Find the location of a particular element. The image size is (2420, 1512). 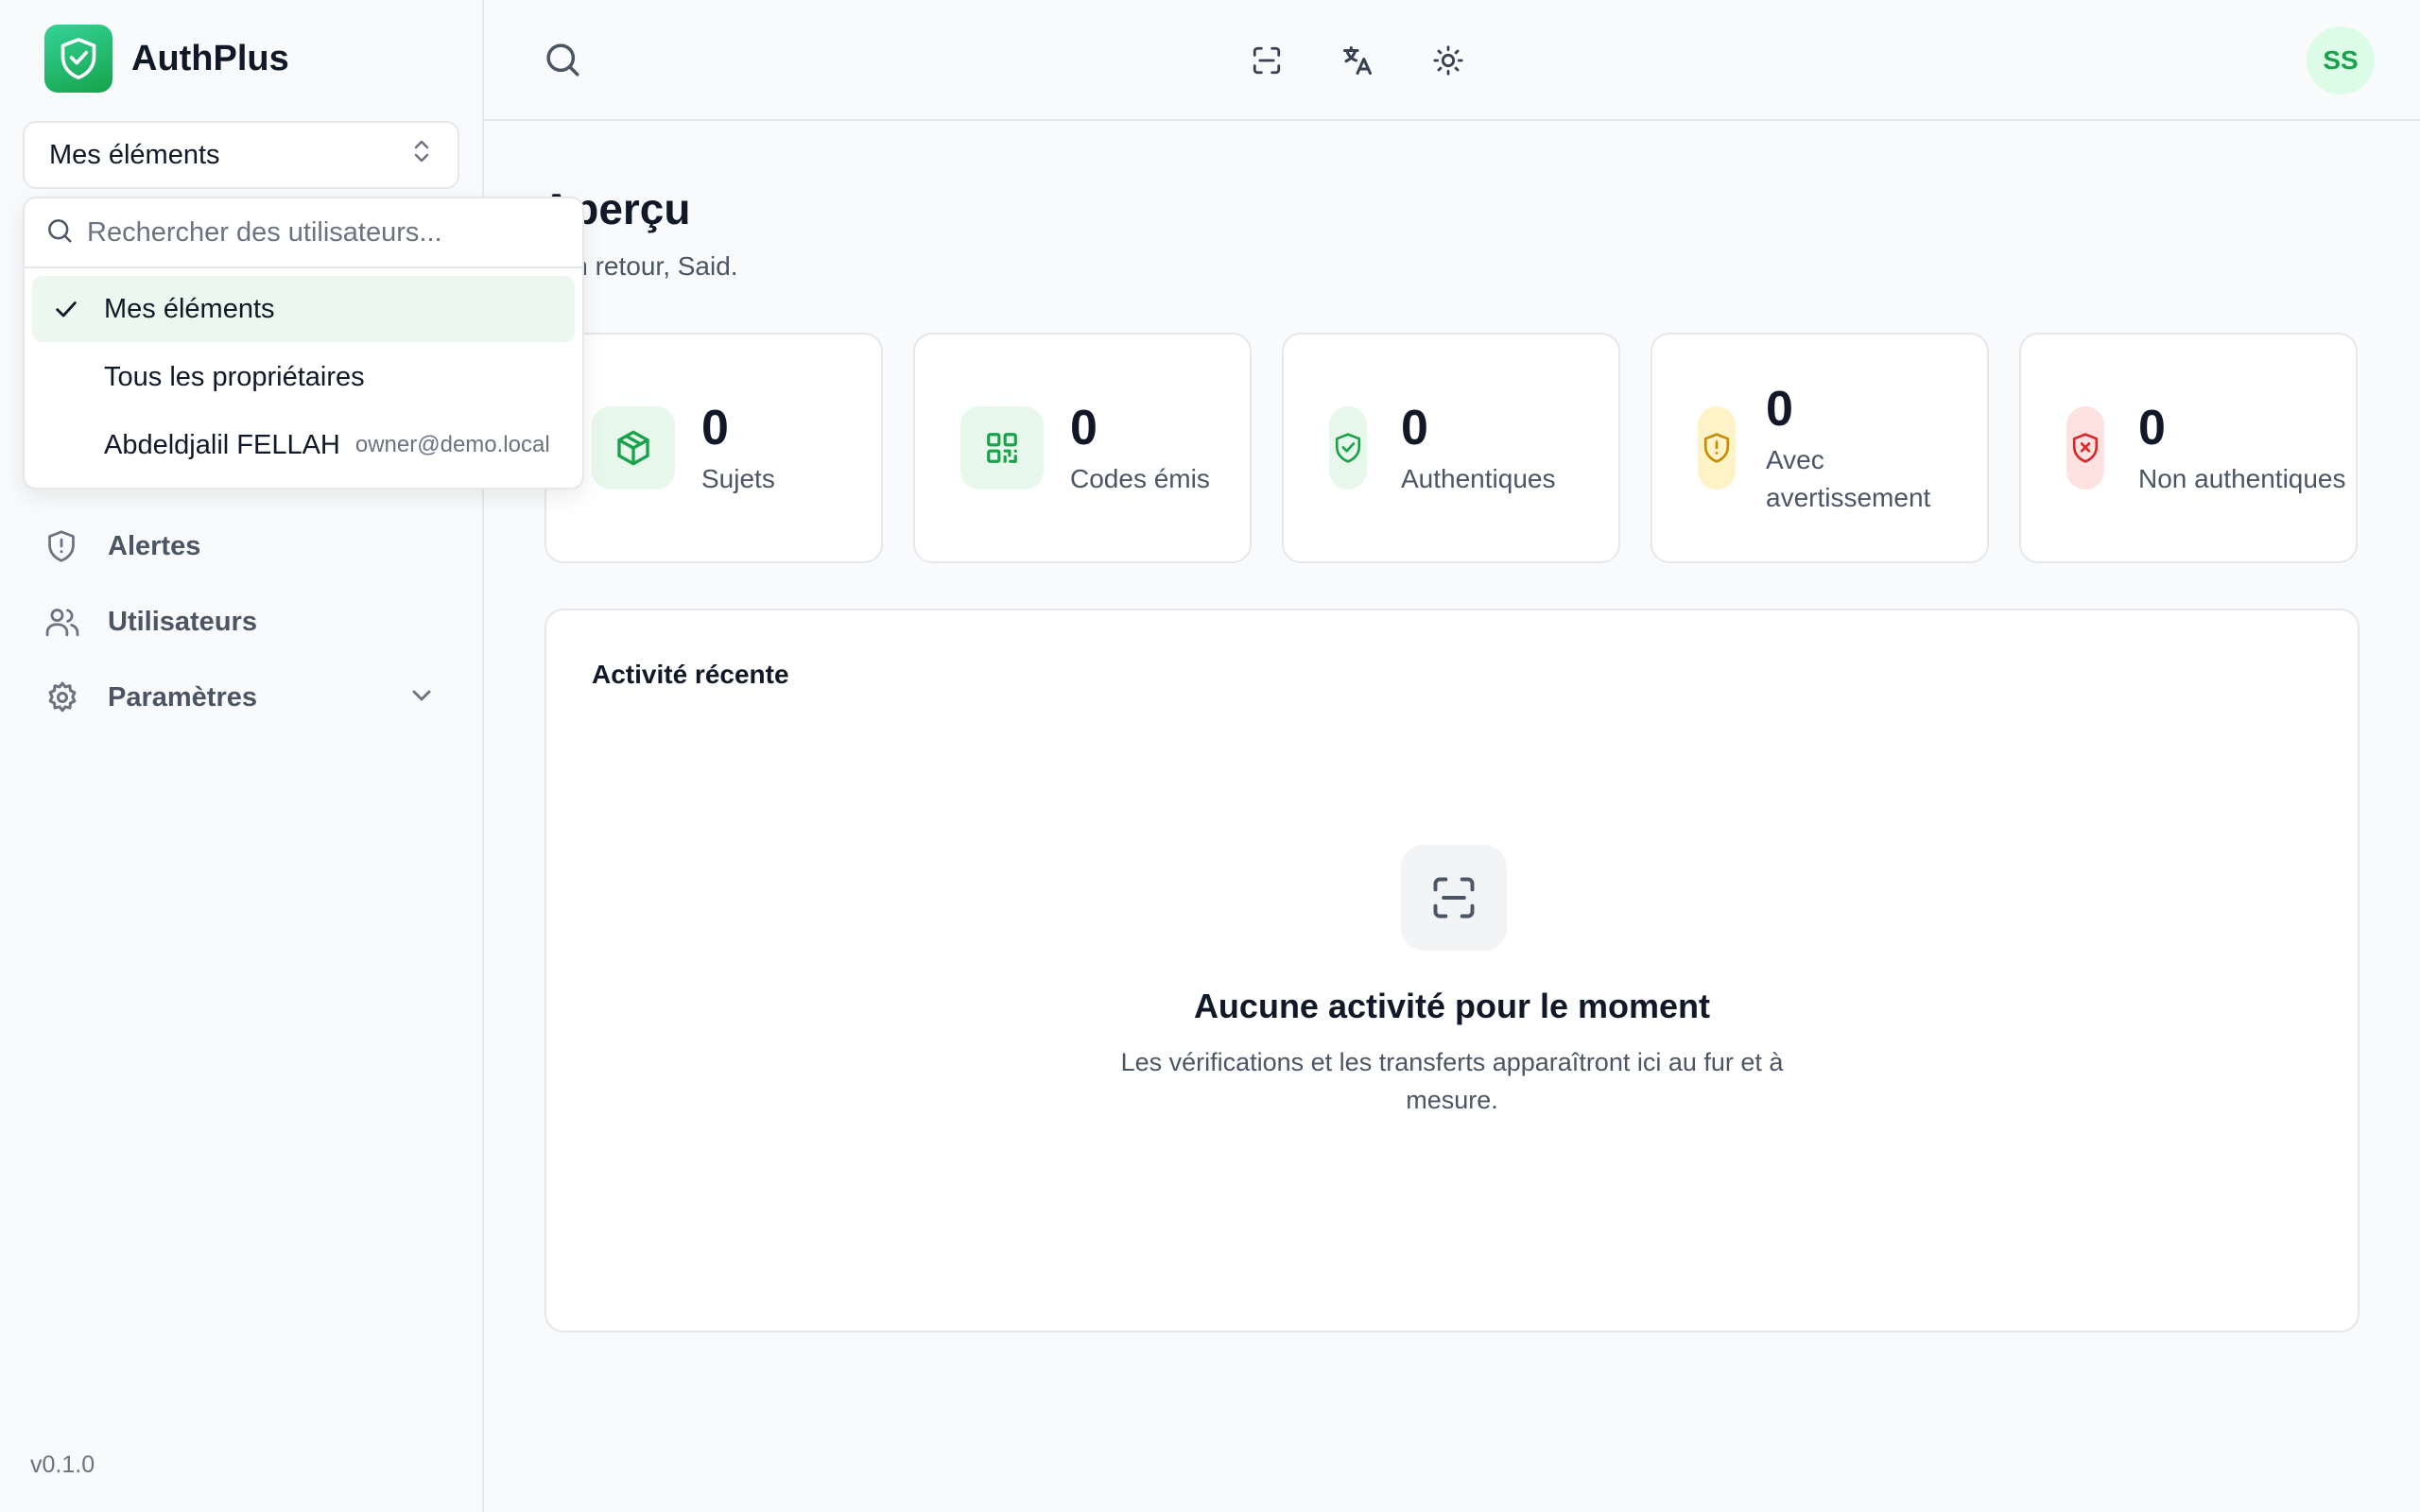

owner-option-user: Abdeldjalil FELLAH owner@demo.local is located at coordinates (303, 445).